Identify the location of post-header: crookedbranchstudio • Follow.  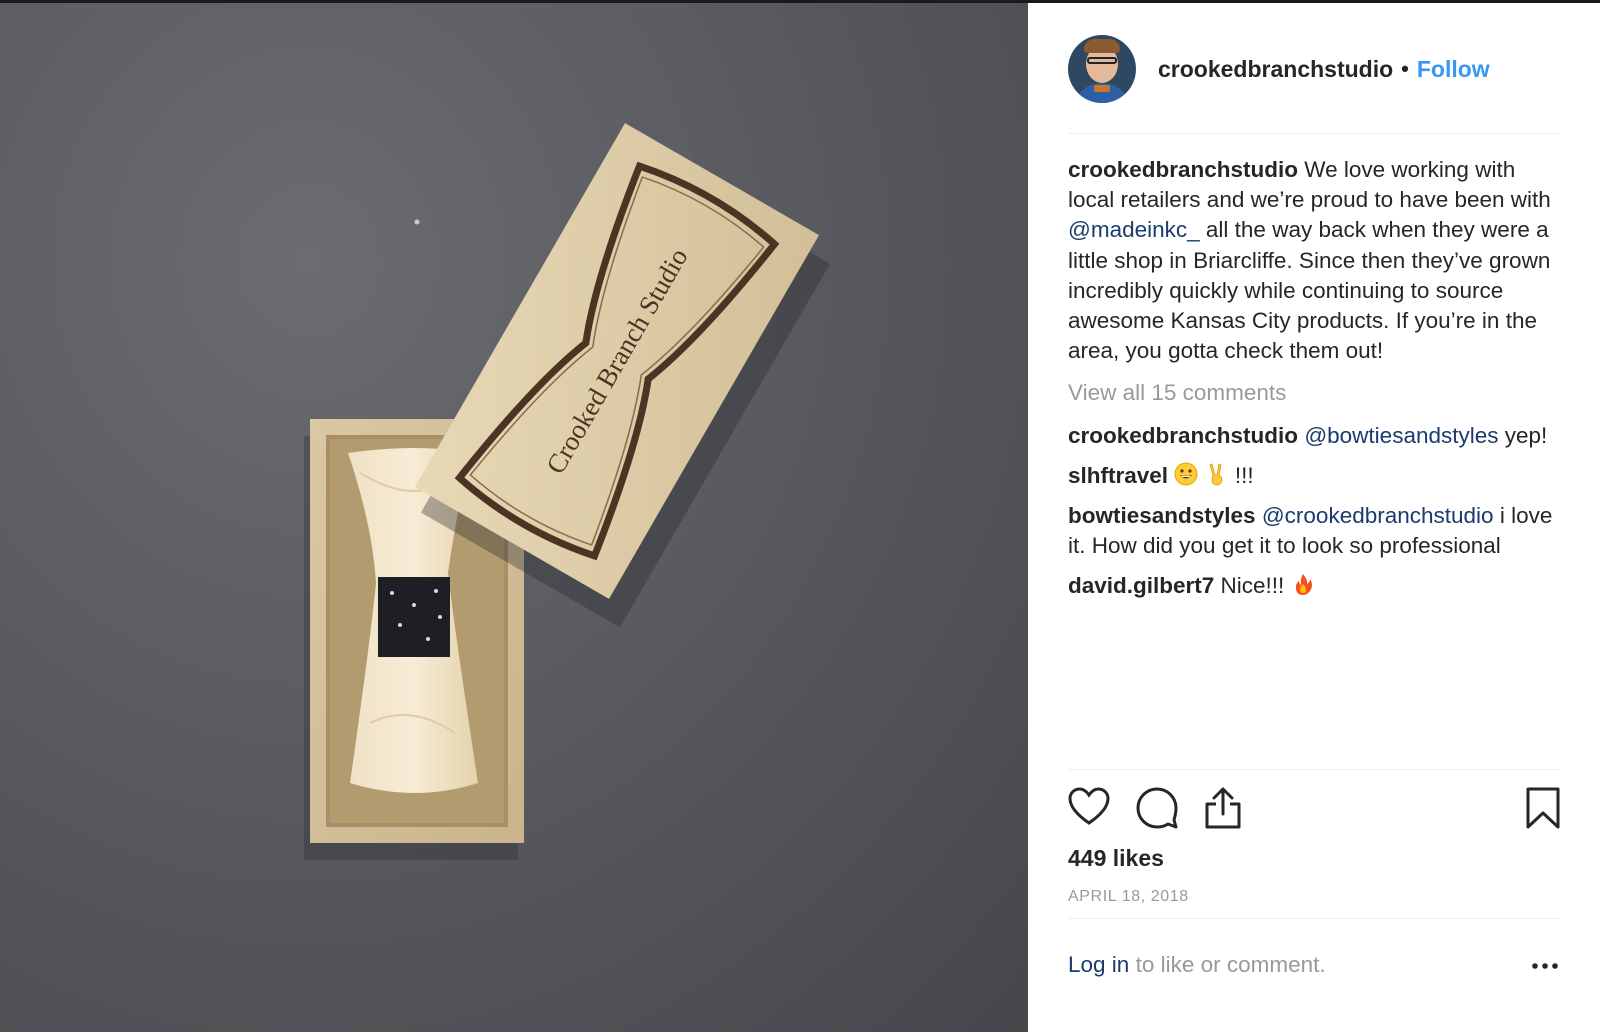
(1279, 69).